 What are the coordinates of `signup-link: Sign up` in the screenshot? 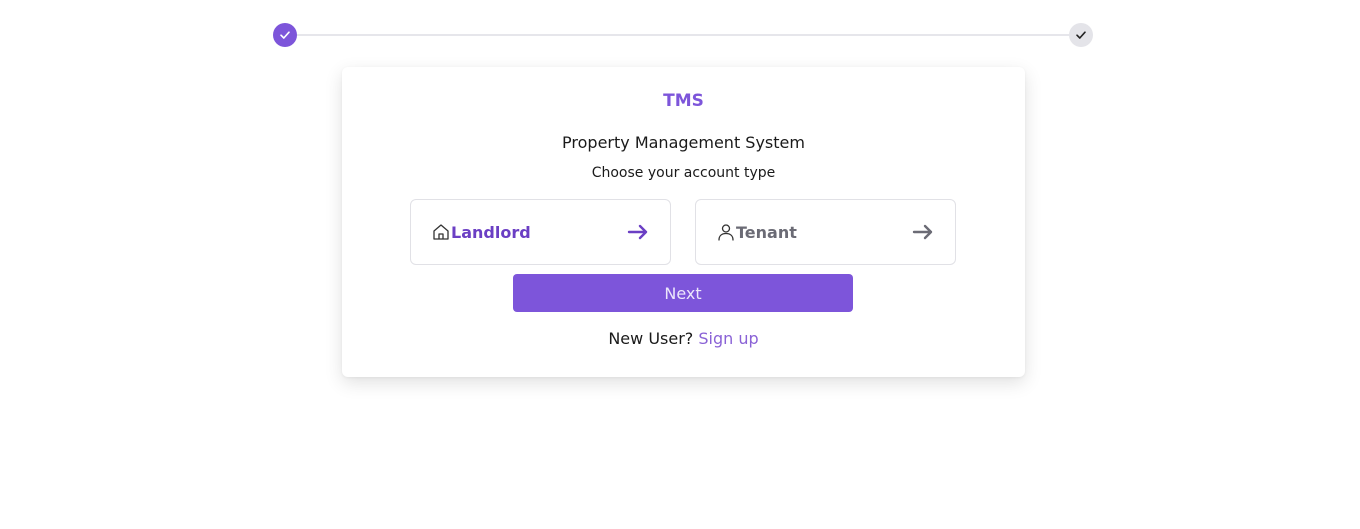 It's located at (728, 338).